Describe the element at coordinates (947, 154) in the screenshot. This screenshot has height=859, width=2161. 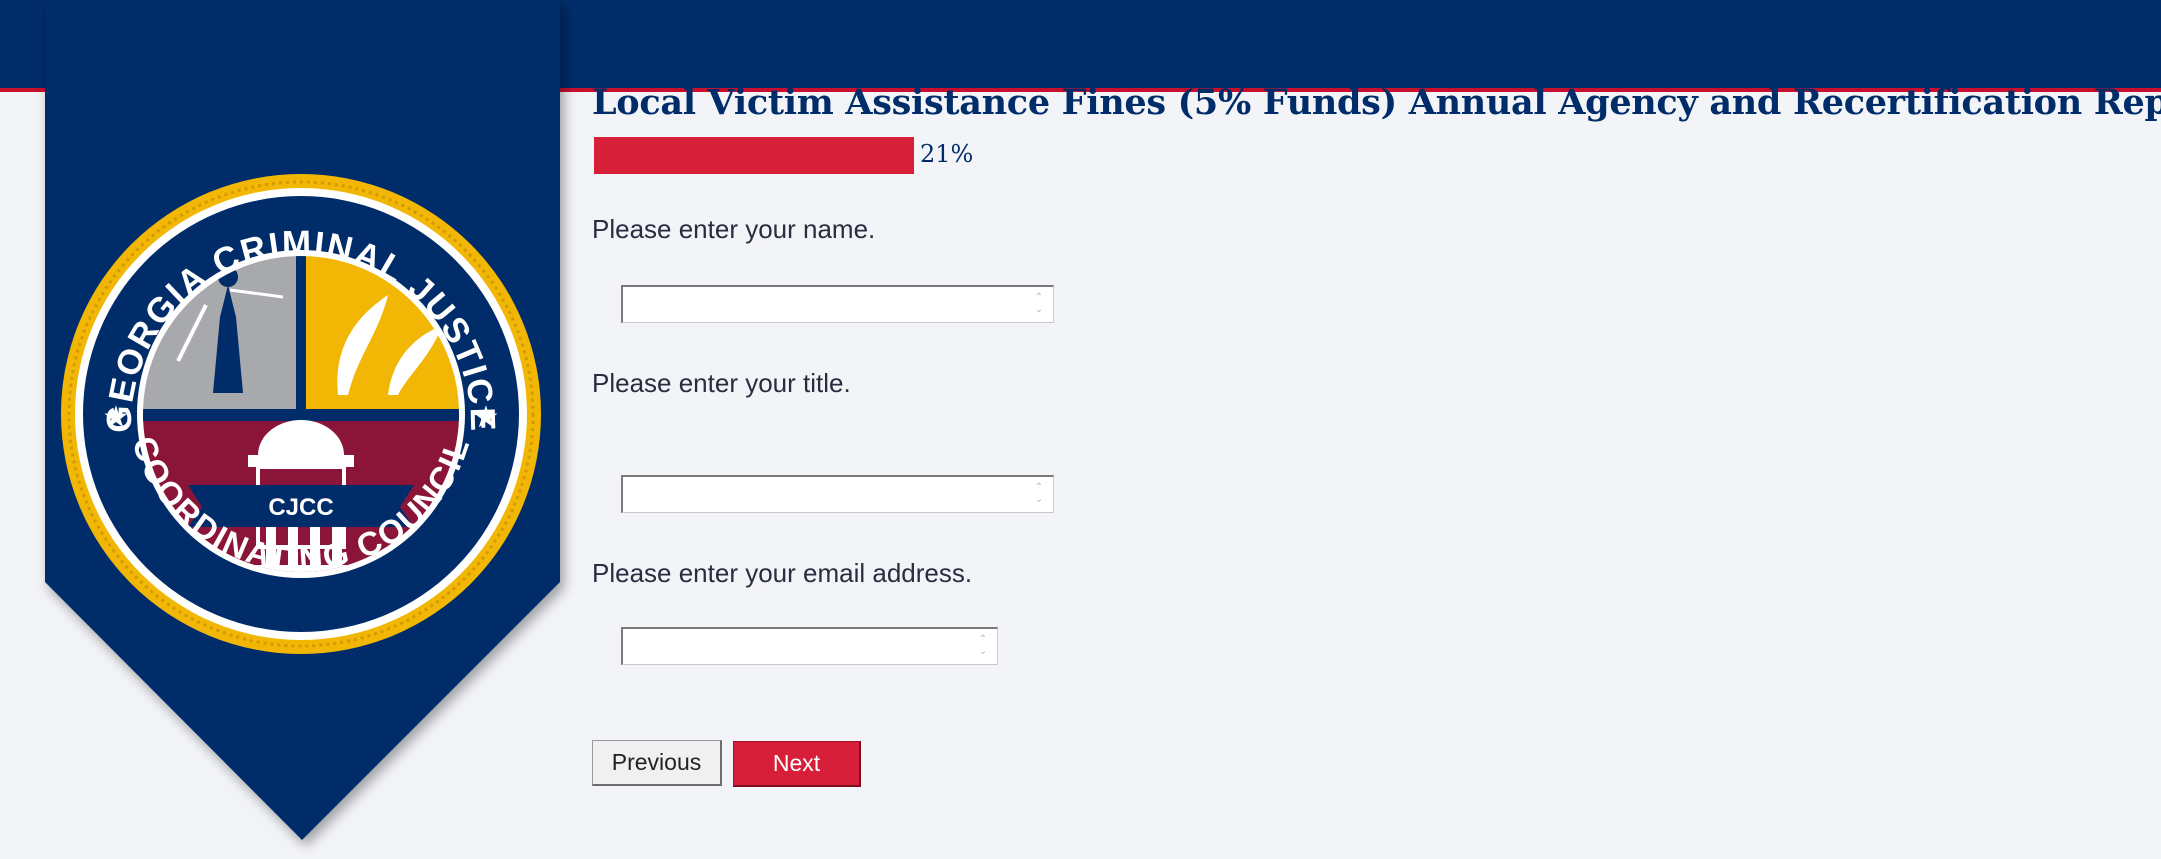
I see `progress-label: 21%` at that location.